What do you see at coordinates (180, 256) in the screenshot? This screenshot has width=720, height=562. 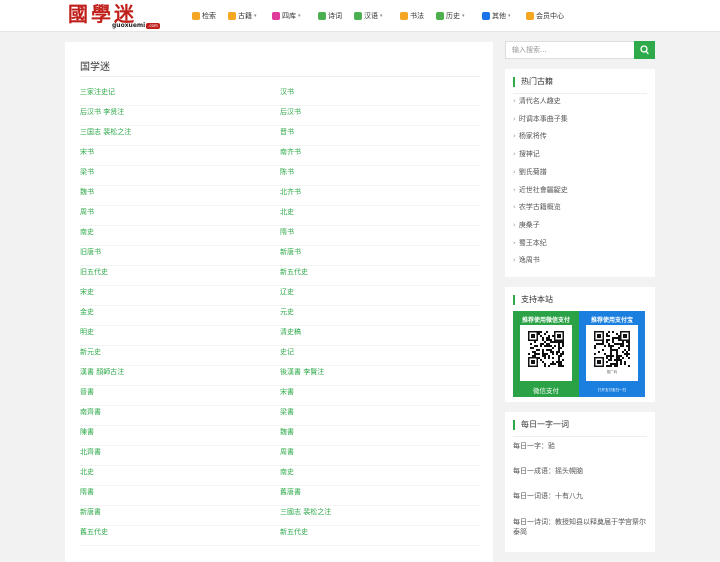 I see `book-link: 旧唐书` at bounding box center [180, 256].